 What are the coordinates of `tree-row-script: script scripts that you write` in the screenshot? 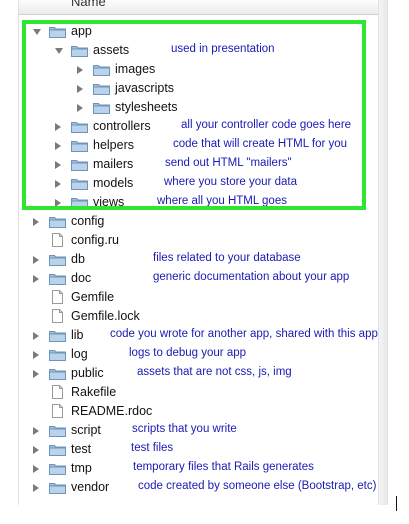 It's located at (199, 430).